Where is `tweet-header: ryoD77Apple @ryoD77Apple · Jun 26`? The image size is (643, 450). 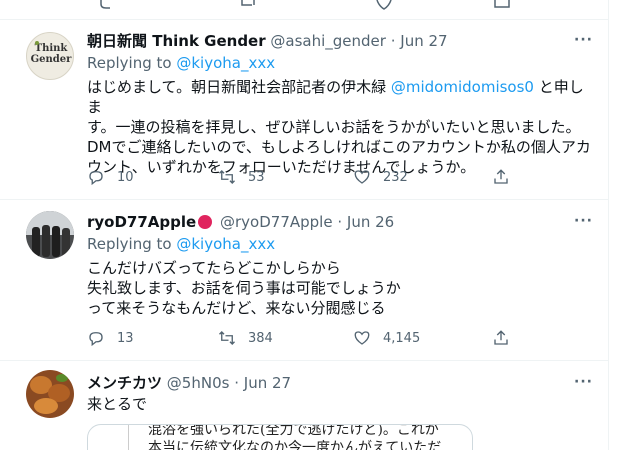
tweet-header: ryoD77Apple @ryoD77Apple · Jun 26 is located at coordinates (240, 222).